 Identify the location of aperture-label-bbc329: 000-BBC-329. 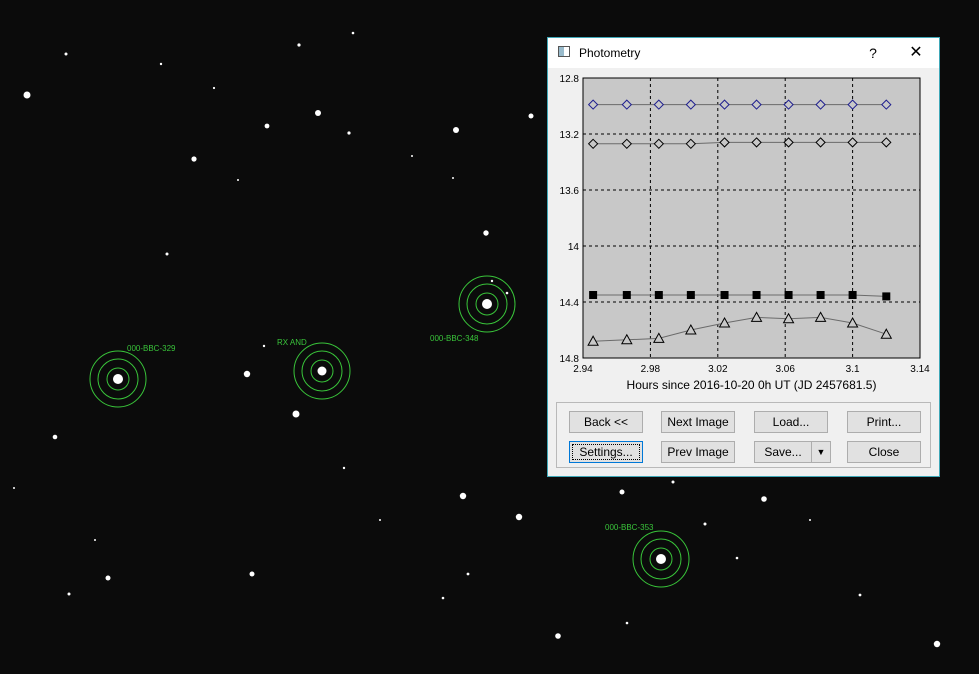
(151, 348).